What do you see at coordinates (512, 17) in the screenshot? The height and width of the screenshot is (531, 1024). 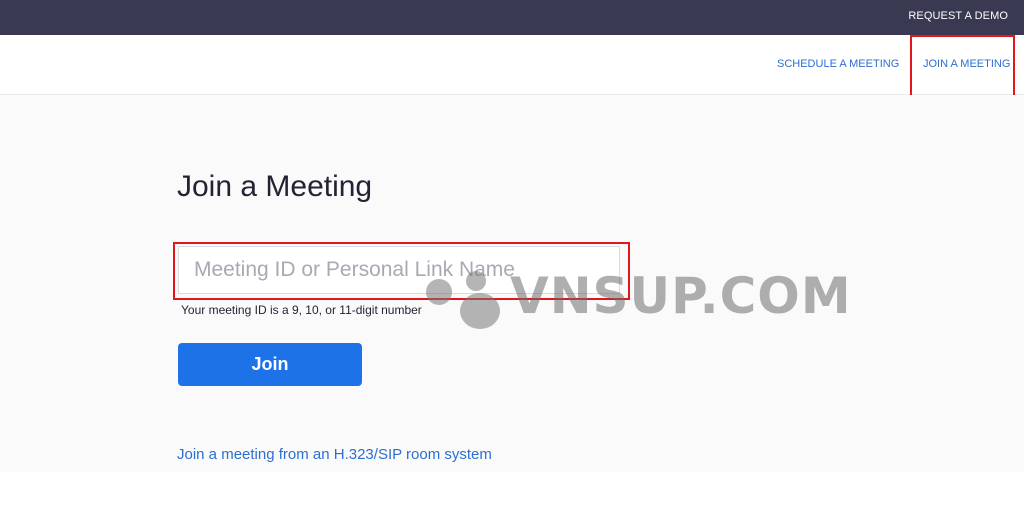 I see `top-bar: REQUEST A DEMO` at bounding box center [512, 17].